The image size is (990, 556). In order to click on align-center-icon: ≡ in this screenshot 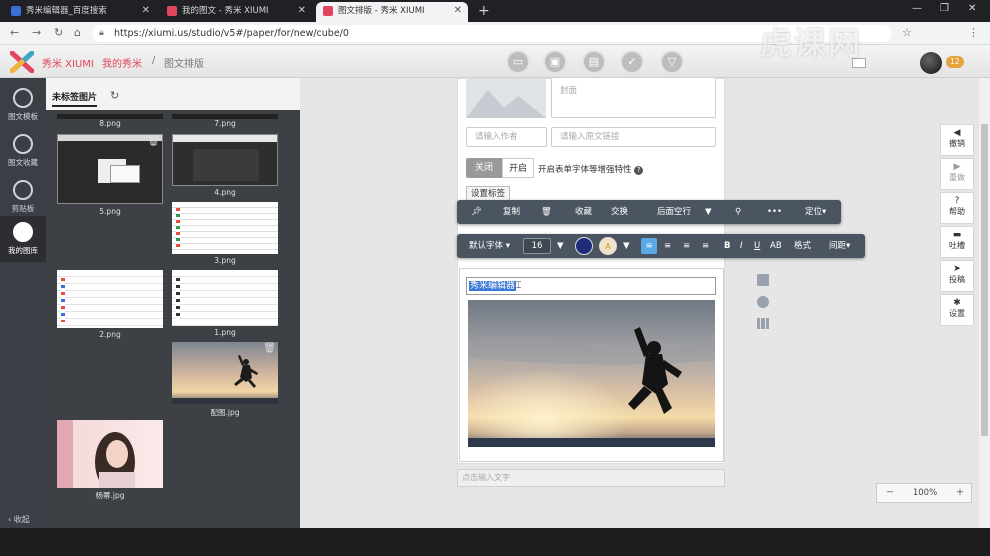, I will do `click(667, 246)`.